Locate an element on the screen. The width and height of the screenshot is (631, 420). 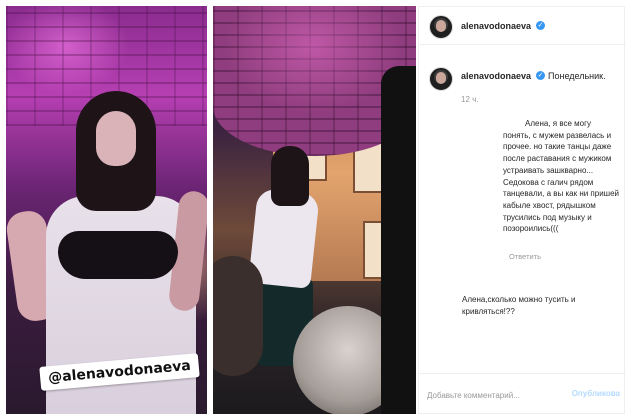
dancer-hair is located at coordinates (290, 176).